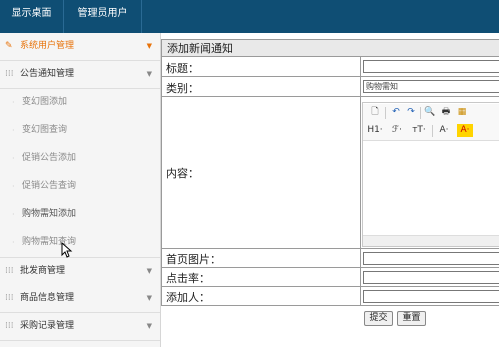 Image resolution: width=499 pixels, height=347 pixels. Describe the element at coordinates (188, 297) in the screenshot. I see `field-label: 添加人：` at that location.